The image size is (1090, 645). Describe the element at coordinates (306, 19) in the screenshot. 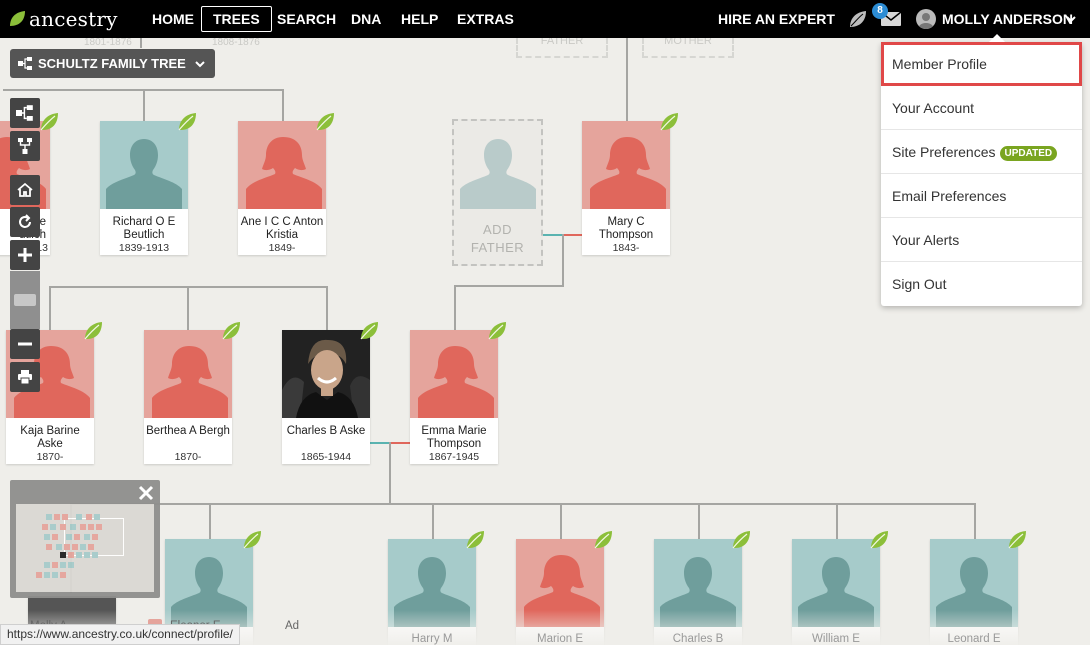

I see `nav-search: SEARCH` at that location.